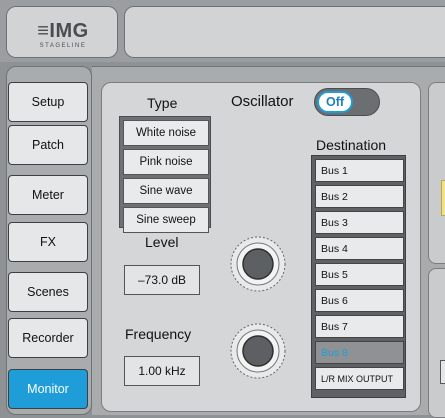 The height and width of the screenshot is (418, 445). Describe the element at coordinates (442, 372) in the screenshot. I see `right-small-control` at that location.